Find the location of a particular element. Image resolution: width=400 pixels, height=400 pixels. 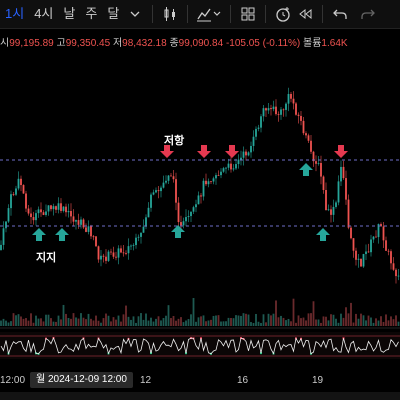

layout-grid-icon is located at coordinates (248, 14).